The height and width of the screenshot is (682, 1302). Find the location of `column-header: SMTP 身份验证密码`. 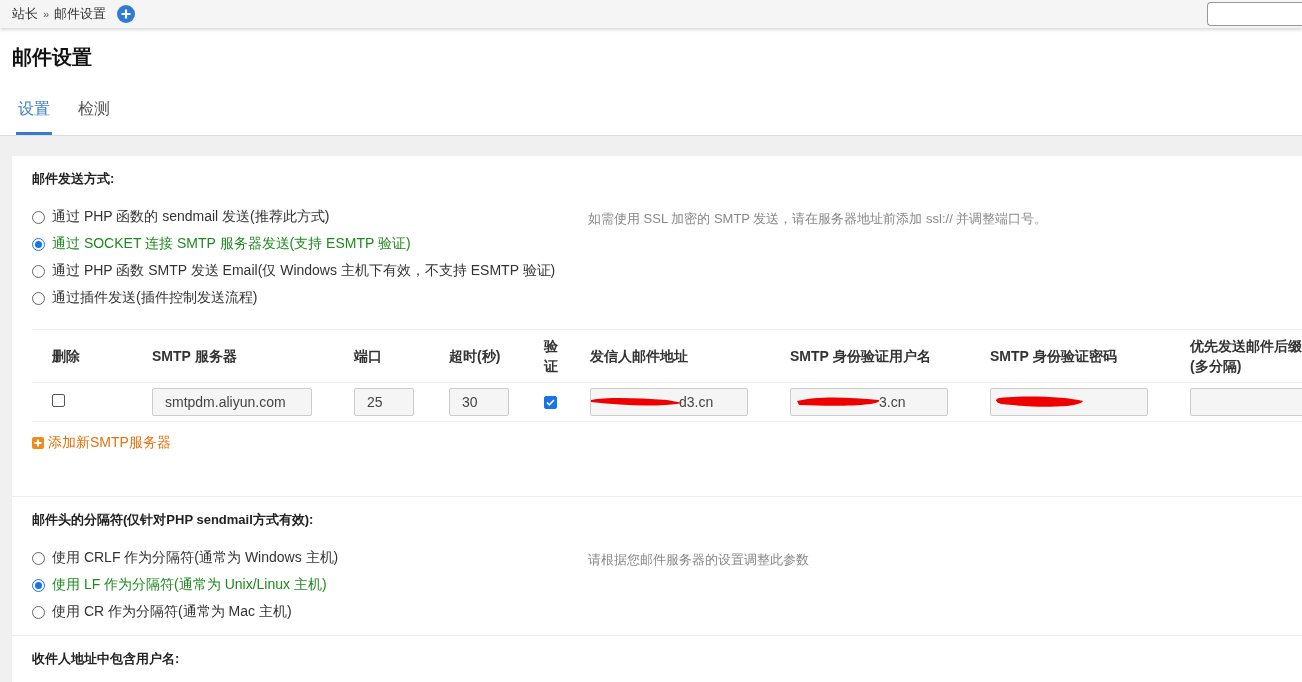

column-header: SMTP 身份验证密码 is located at coordinates (1070, 356).